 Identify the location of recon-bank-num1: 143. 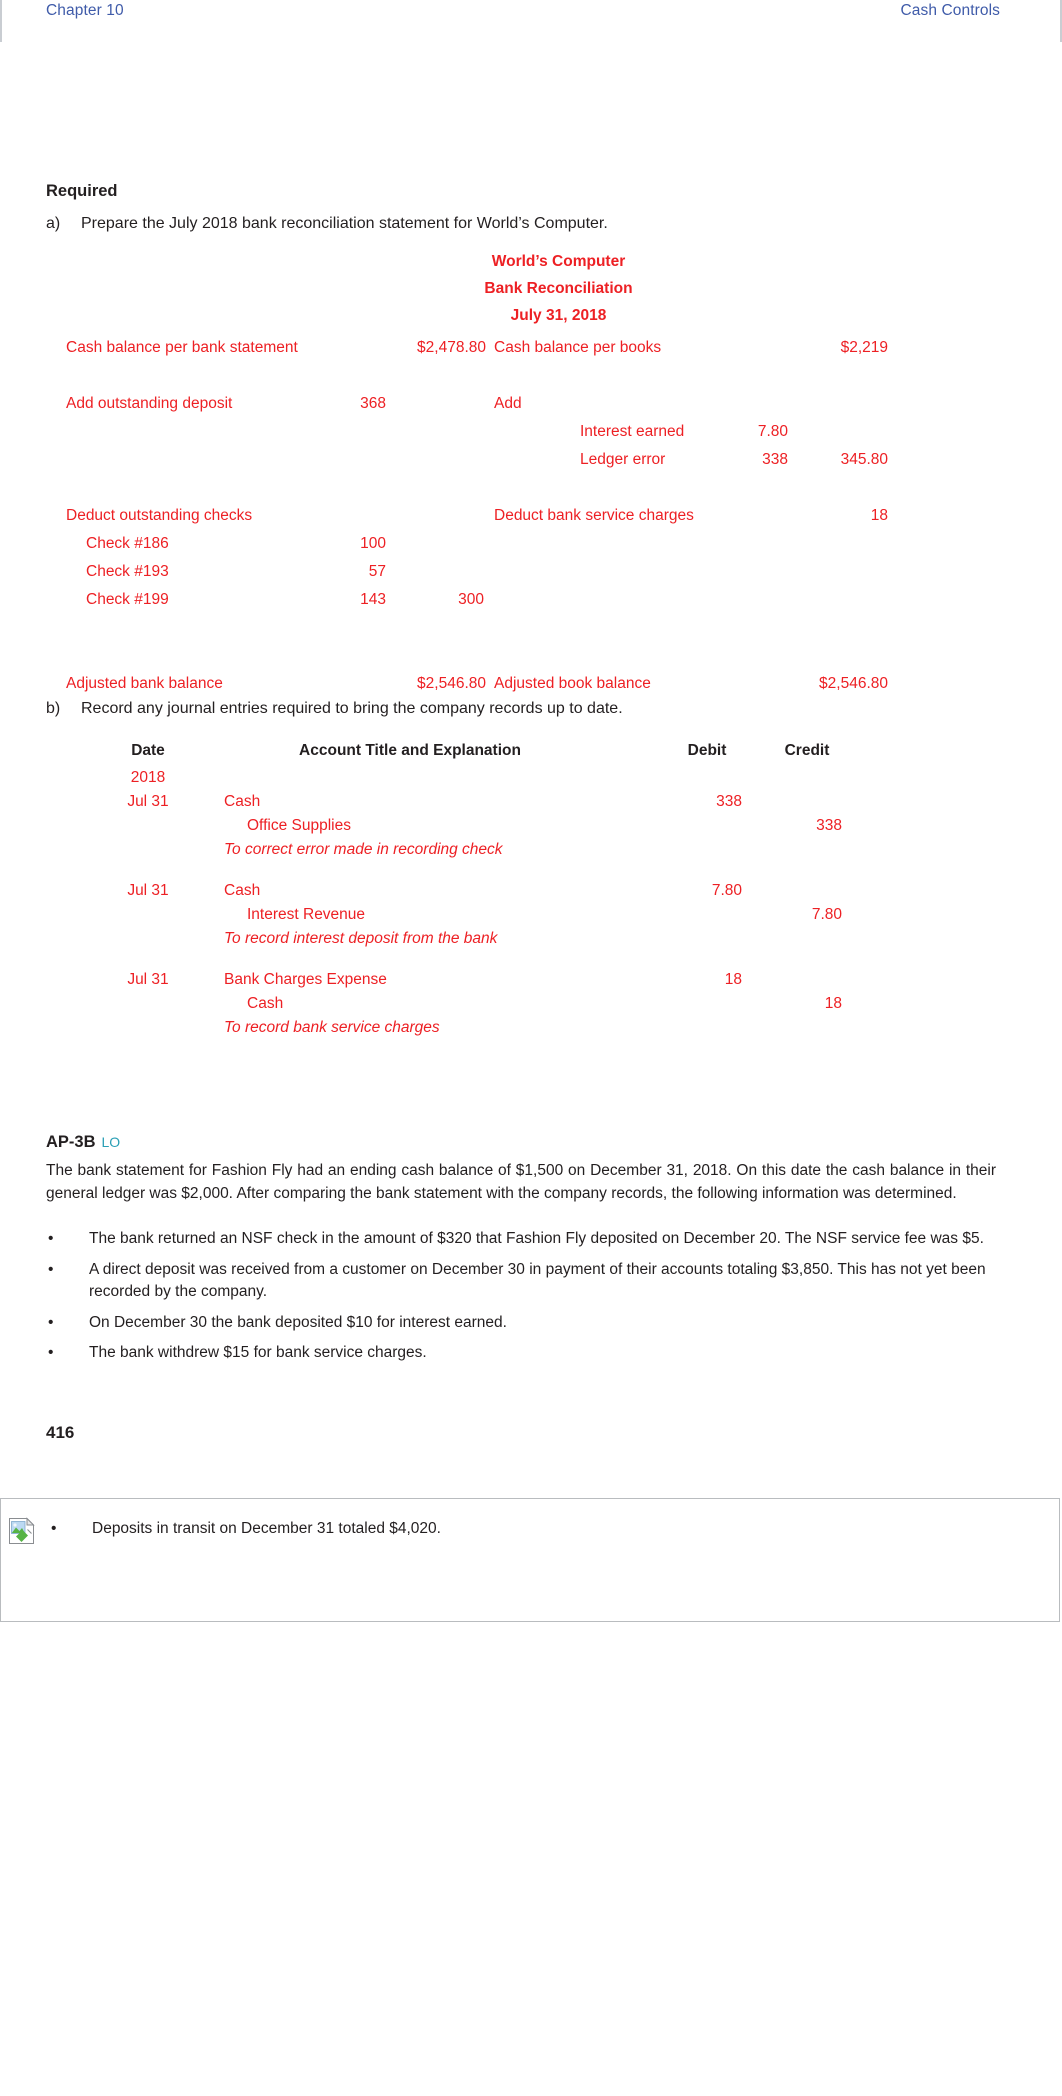
(373, 599).